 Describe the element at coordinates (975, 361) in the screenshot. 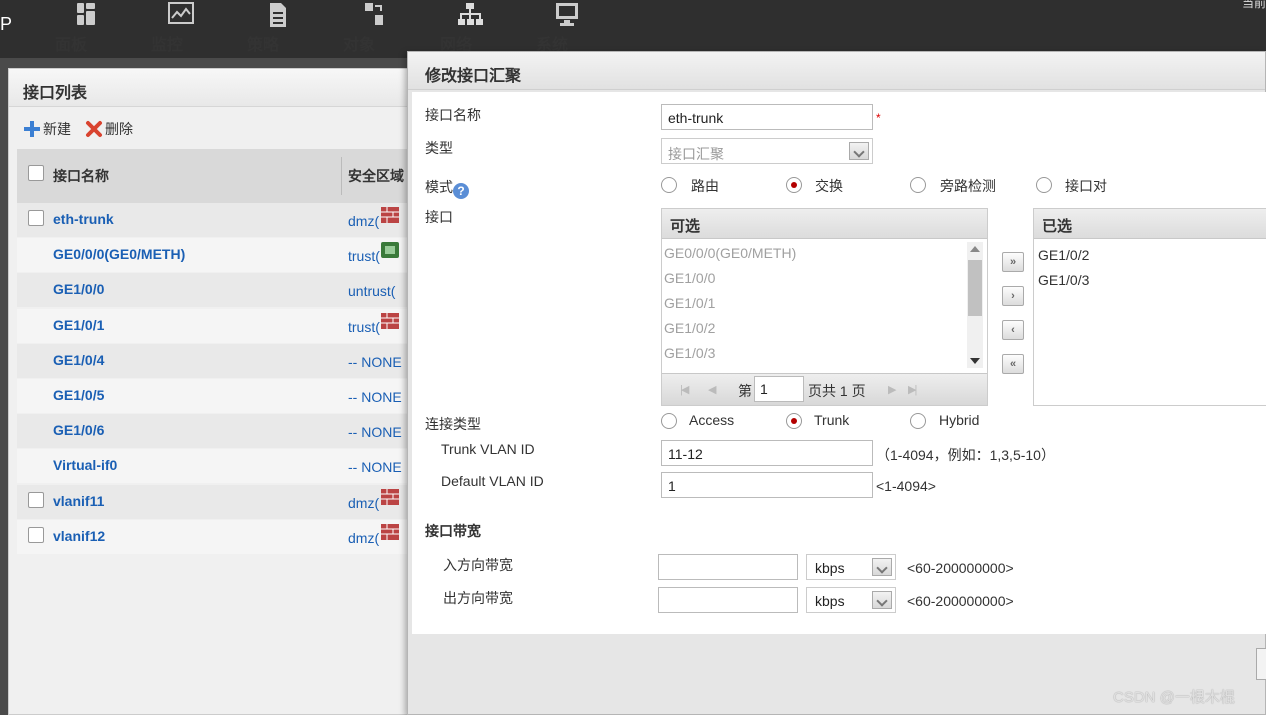

I see `scroll-down-icon` at that location.